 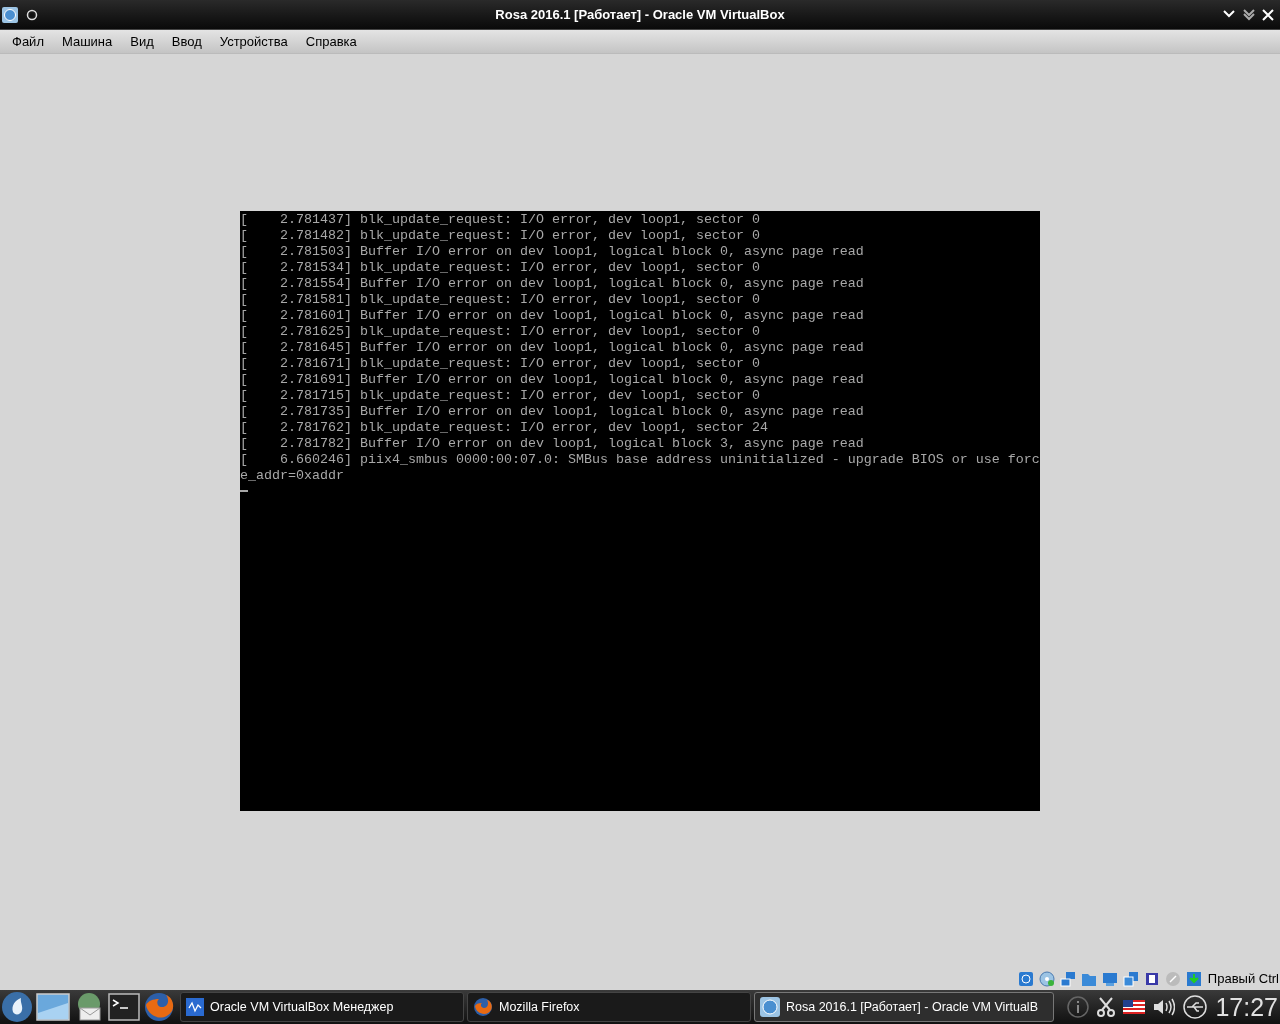 I want to click on console-line: [ 2.781715] blk_update_request: I/O error, dev loop1, sector 0, so click(x=500, y=396).